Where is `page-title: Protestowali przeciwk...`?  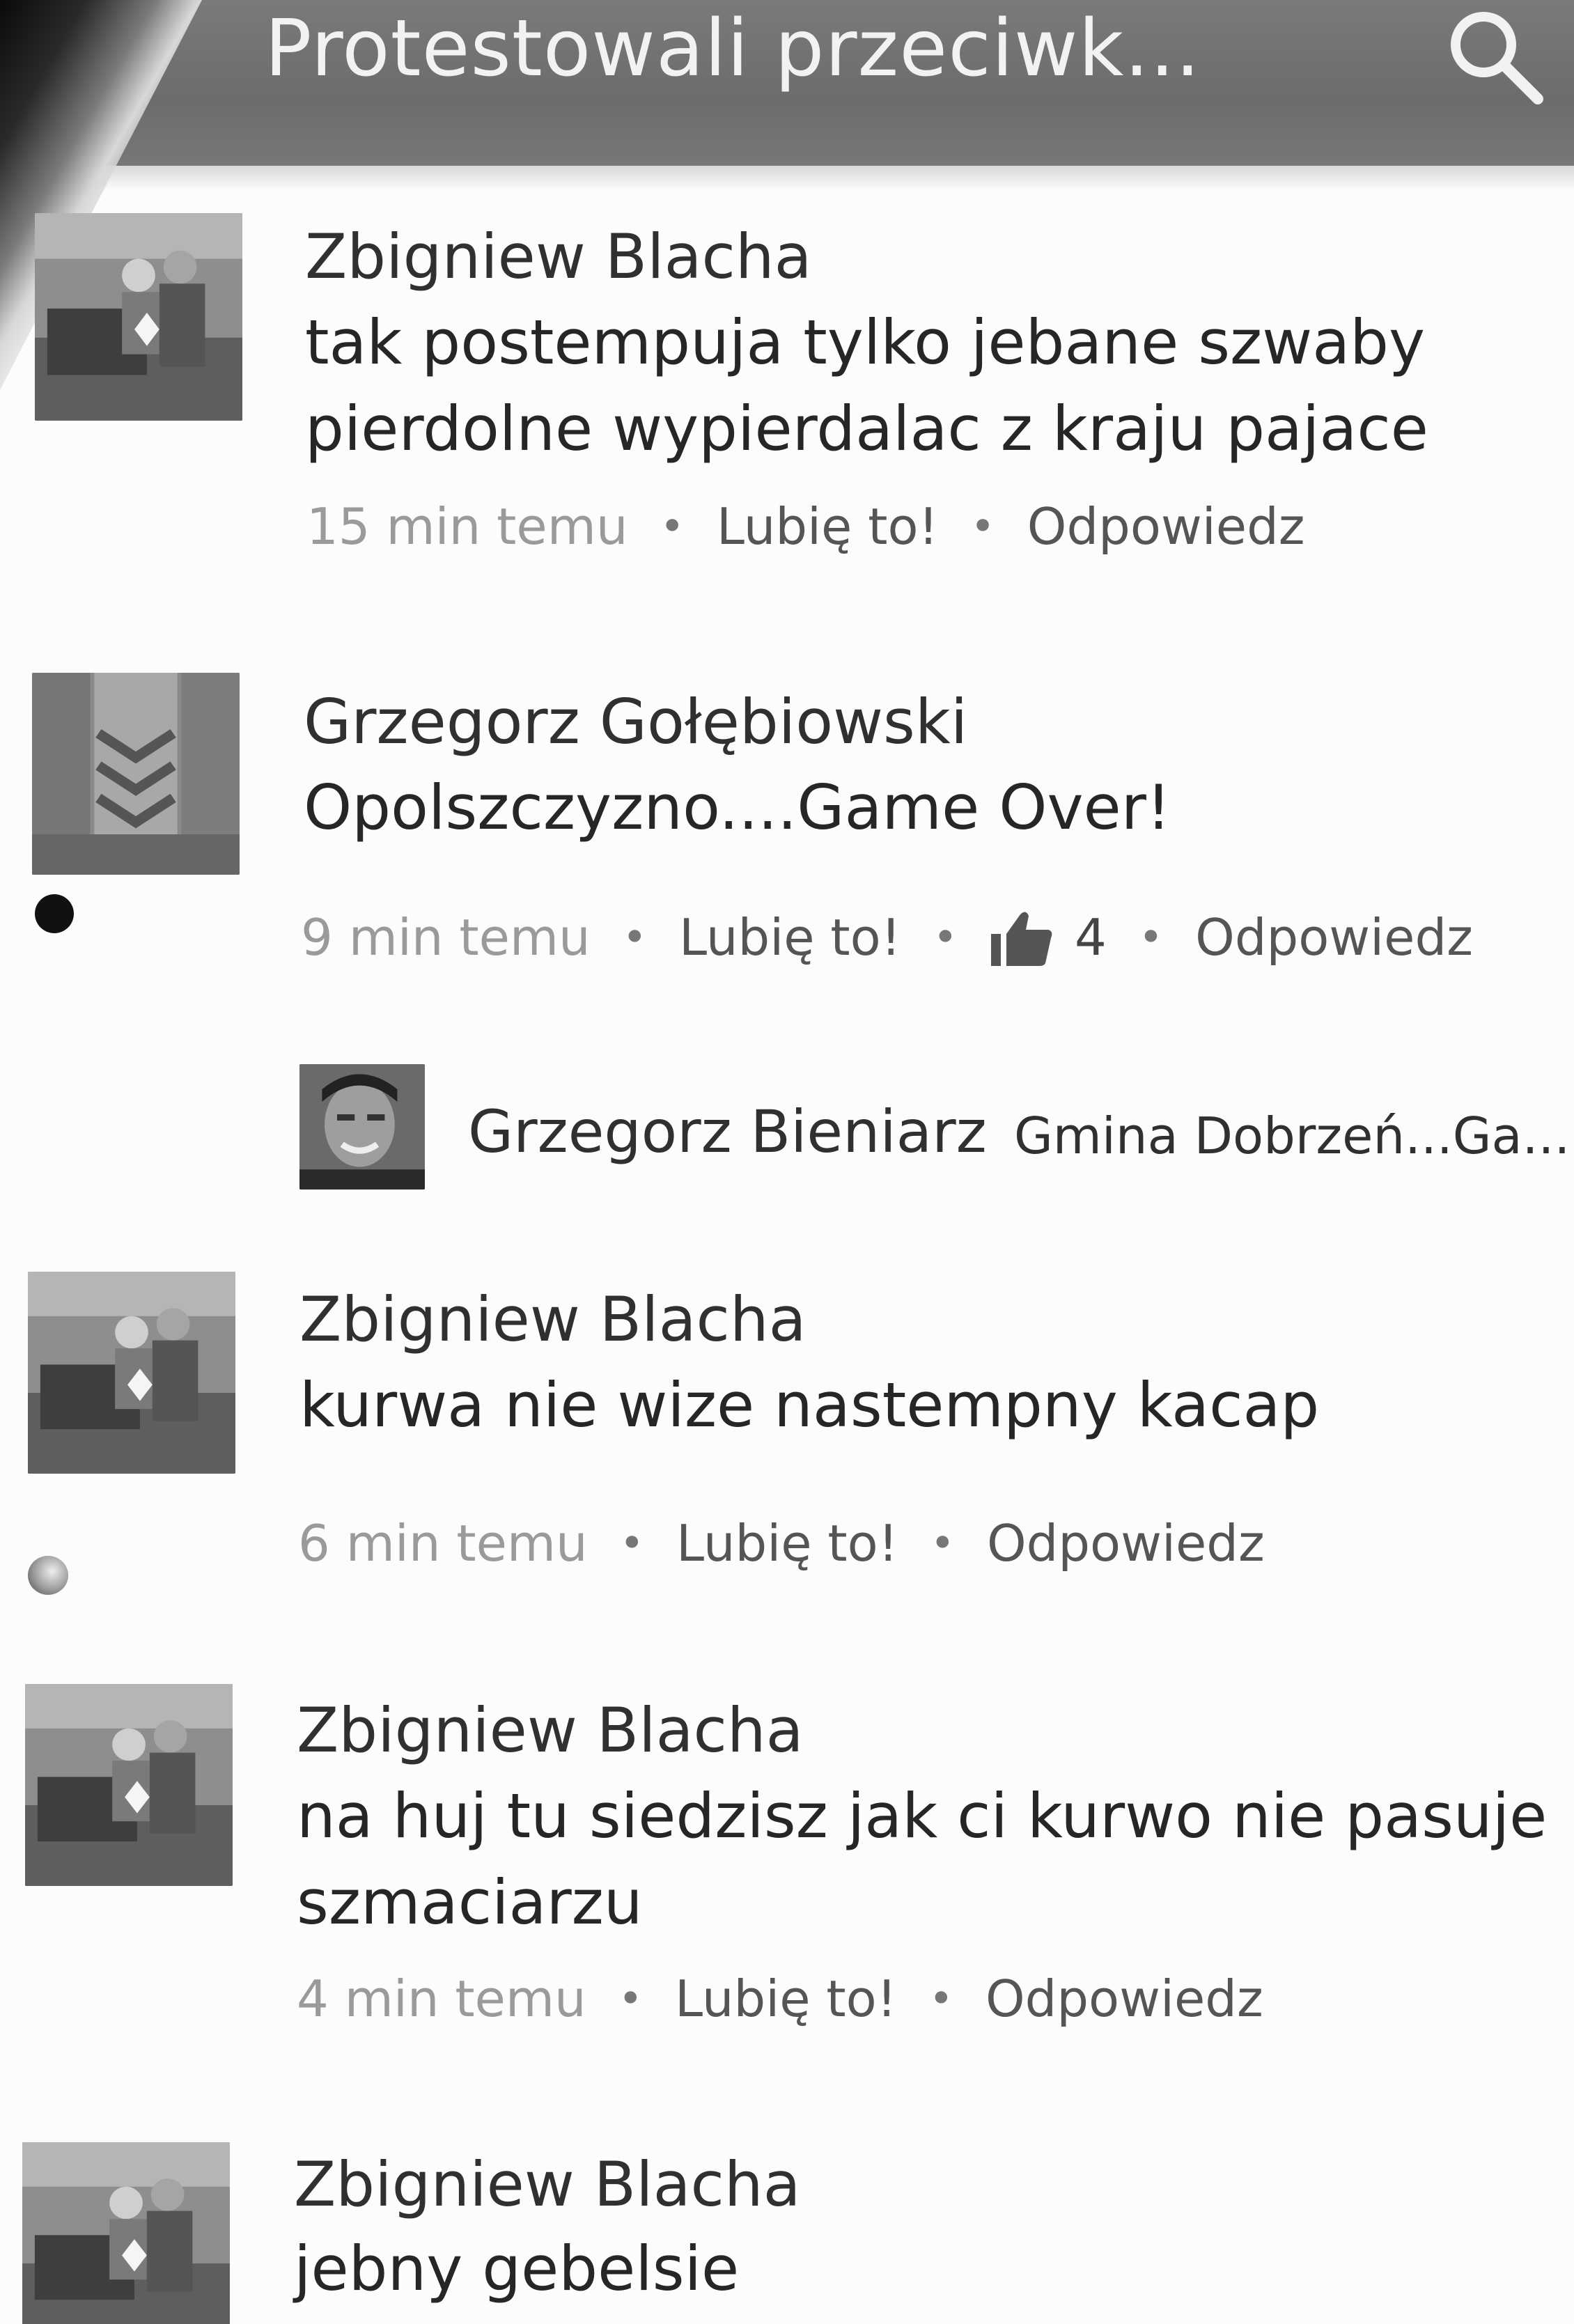 page-title: Protestowali przeciwk... is located at coordinates (733, 48).